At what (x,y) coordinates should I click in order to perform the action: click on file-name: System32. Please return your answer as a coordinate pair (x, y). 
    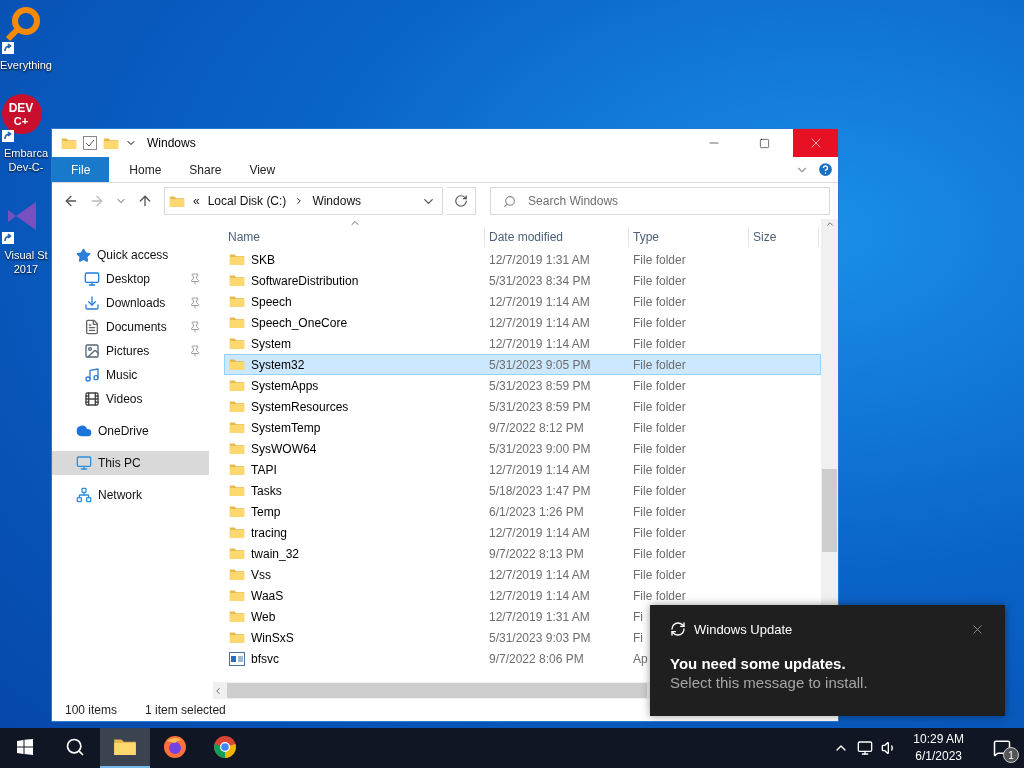
    Looking at the image, I should click on (355, 364).